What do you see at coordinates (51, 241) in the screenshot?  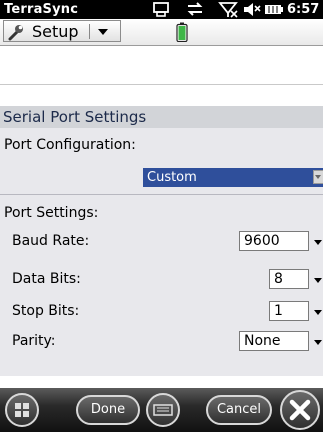 I see `baud-rate-label: Baud Rate:` at bounding box center [51, 241].